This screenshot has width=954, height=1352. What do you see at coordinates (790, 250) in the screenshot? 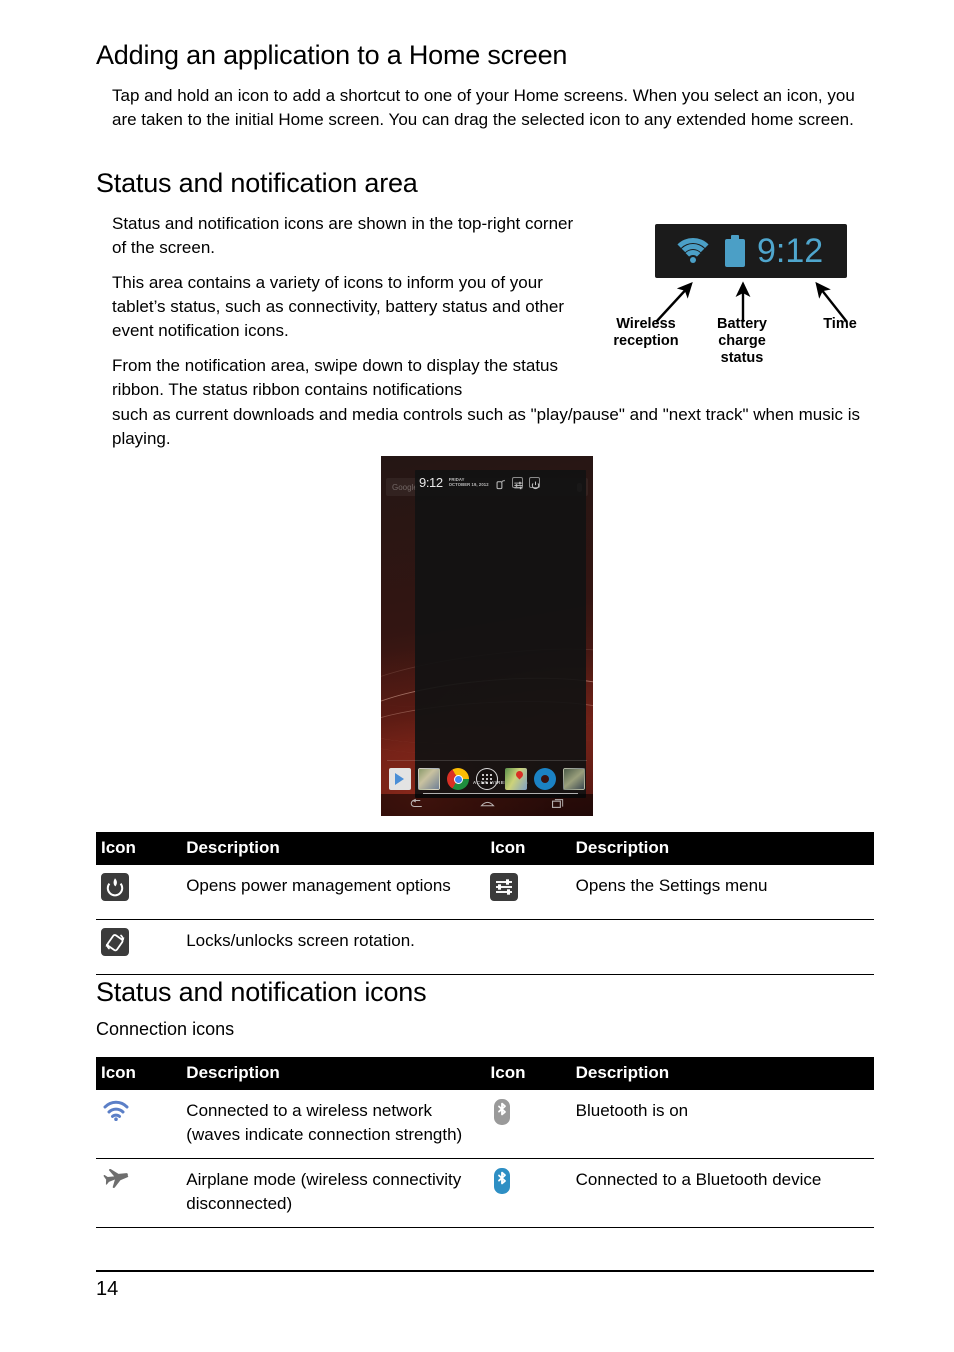
I see `status-bar-time: 9:12` at bounding box center [790, 250].